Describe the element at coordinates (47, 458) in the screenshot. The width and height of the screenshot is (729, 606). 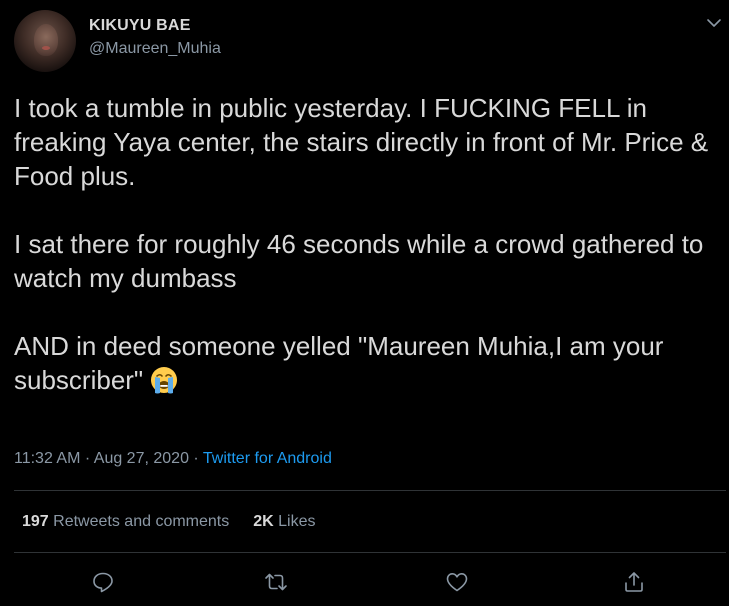
I see `tweet-time: 11:32 AM` at that location.